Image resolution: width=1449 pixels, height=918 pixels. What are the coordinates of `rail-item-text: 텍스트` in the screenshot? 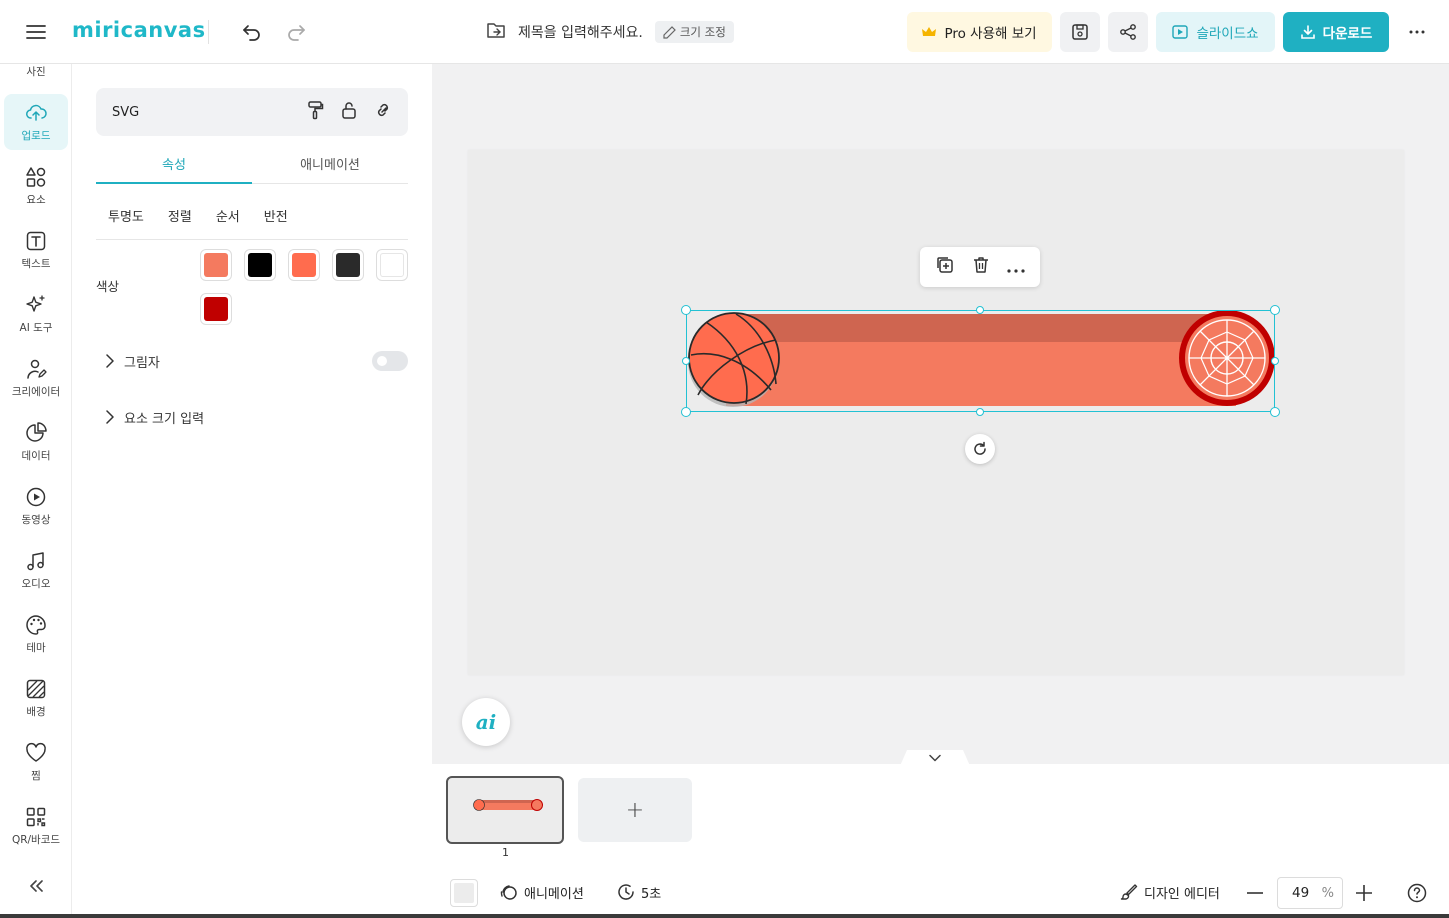 It's located at (36, 250).